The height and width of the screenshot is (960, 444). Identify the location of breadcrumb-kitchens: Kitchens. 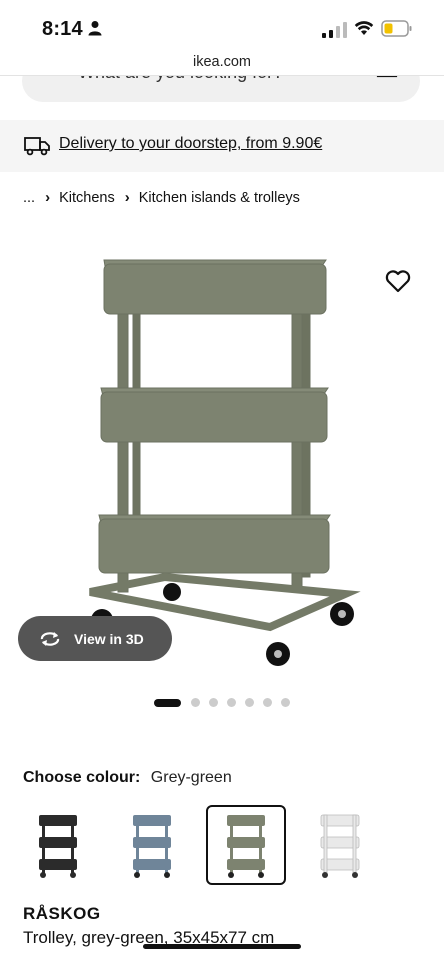
(87, 198).